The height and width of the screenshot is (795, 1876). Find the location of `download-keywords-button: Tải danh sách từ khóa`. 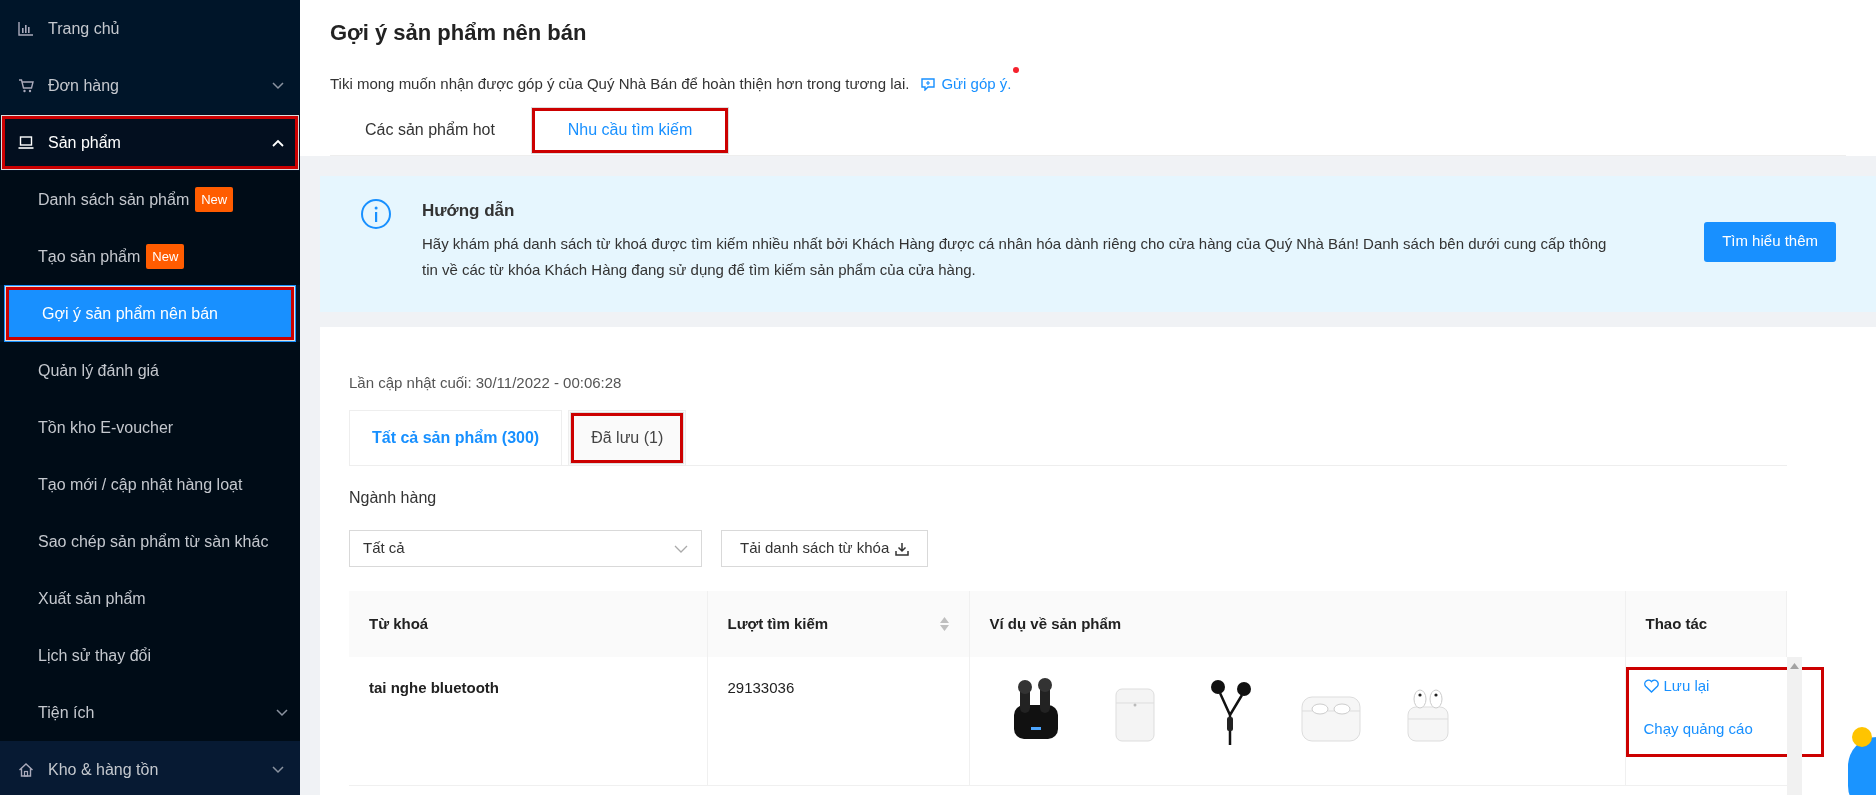

download-keywords-button: Tải danh sách từ khóa is located at coordinates (825, 548).